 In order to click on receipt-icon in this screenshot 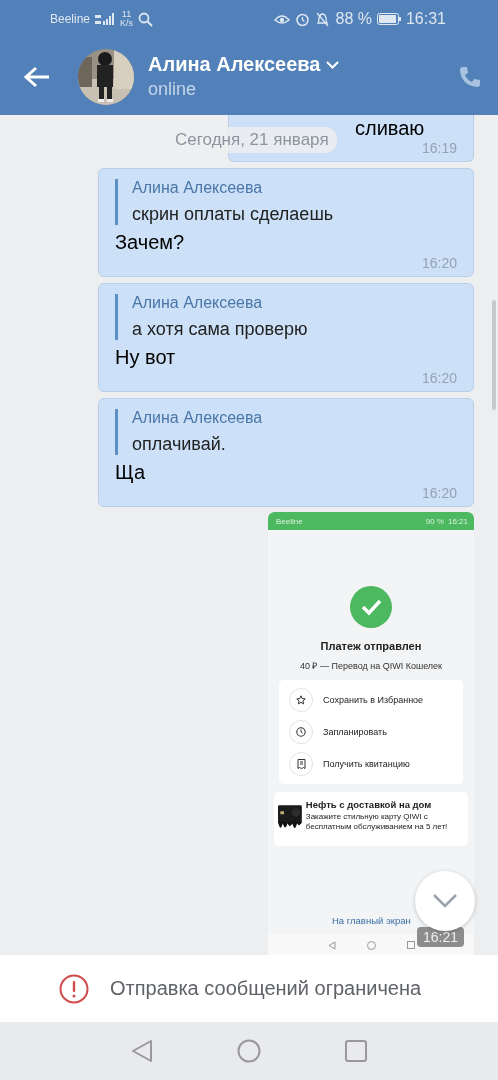, I will do `click(301, 764)`.